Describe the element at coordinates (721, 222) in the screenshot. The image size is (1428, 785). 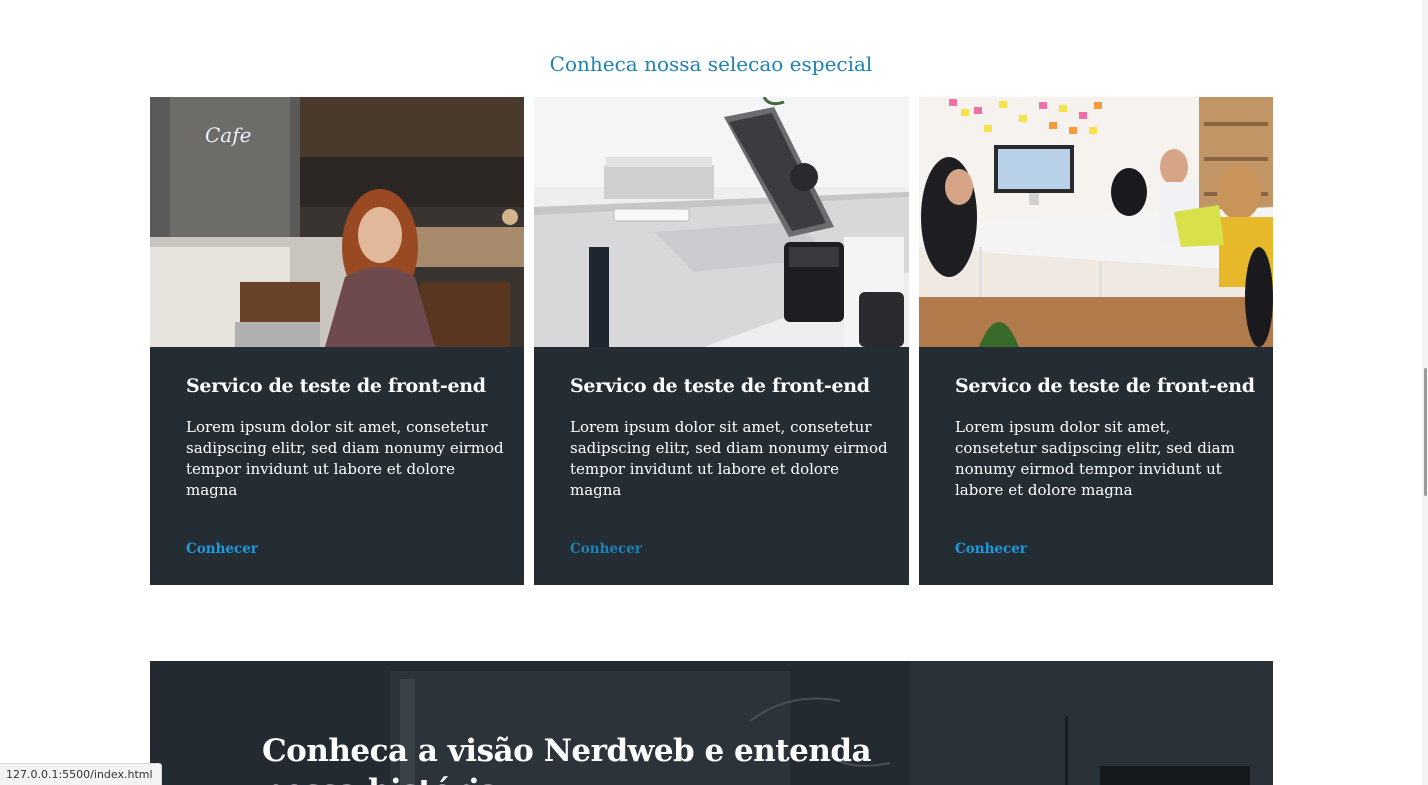
I see `card-image-laptop-desk` at that location.